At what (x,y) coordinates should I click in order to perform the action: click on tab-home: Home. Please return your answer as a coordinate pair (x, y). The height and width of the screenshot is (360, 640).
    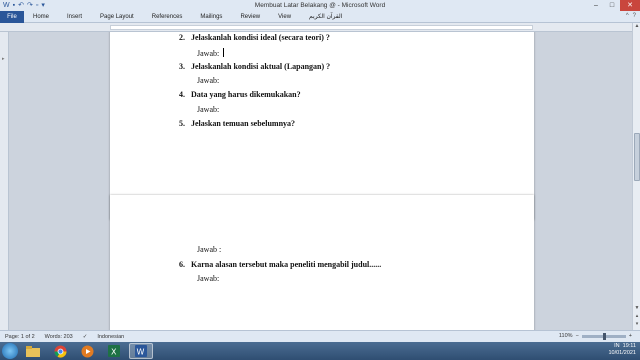
    Looking at the image, I should click on (41, 17).